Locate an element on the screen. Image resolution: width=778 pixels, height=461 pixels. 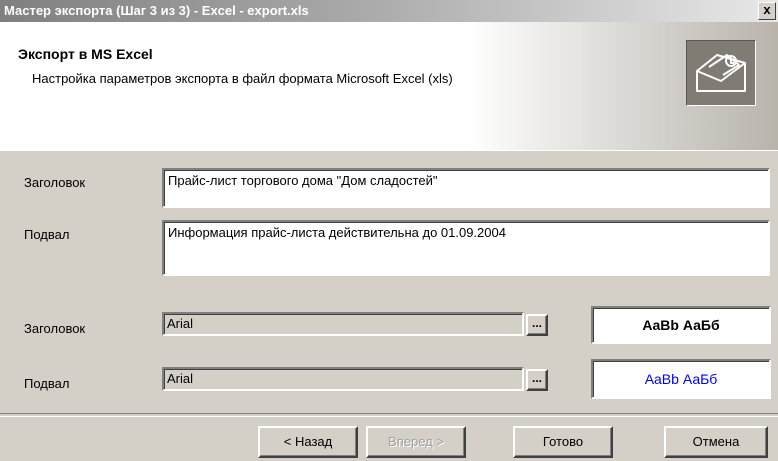
footer-font-field: Arial is located at coordinates (343, 379).